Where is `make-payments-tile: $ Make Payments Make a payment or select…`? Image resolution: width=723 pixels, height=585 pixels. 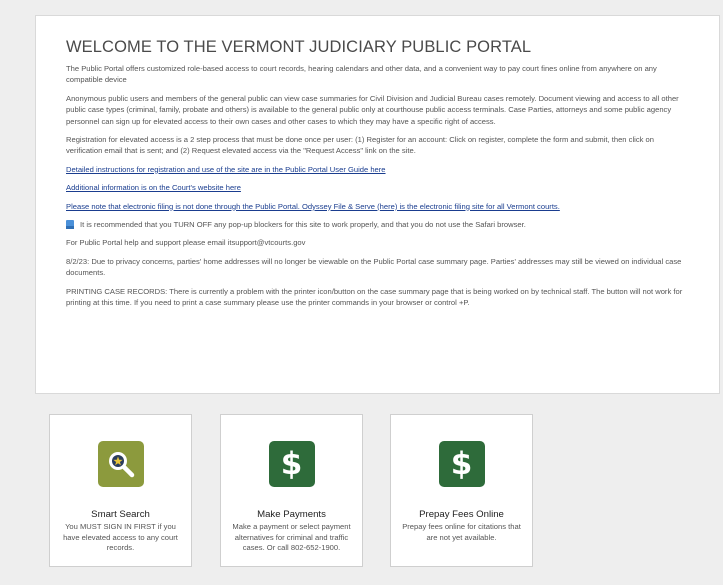
make-payments-tile: $ Make Payments Make a payment or select… is located at coordinates (291, 490).